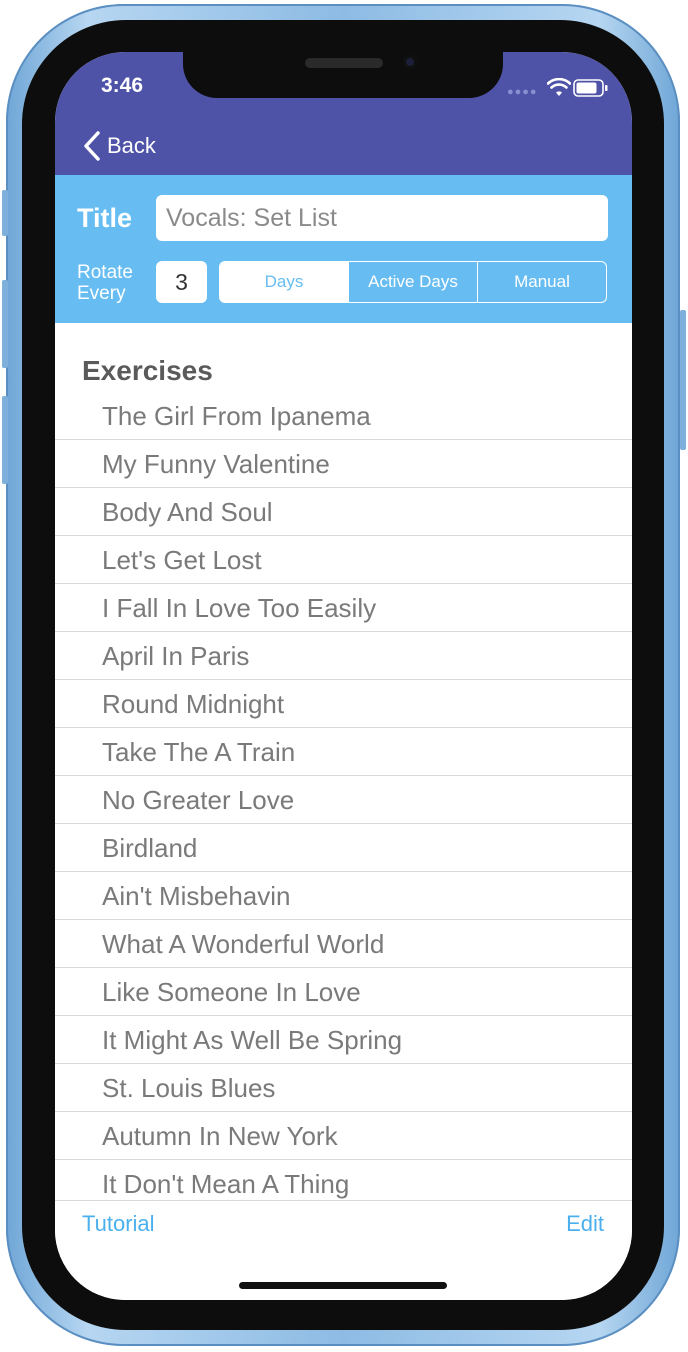 The height and width of the screenshot is (1352, 688). Describe the element at coordinates (105, 218) in the screenshot. I see `title-label: Title` at that location.